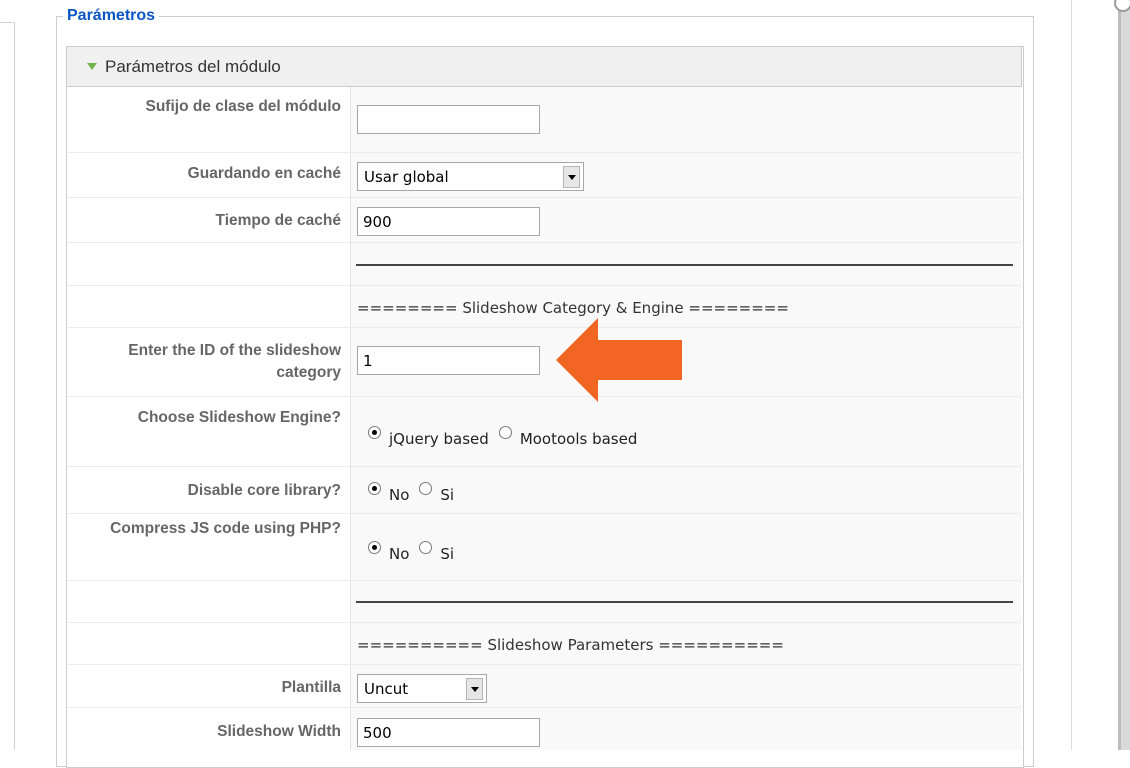 The image size is (1130, 768). What do you see at coordinates (350, 418) in the screenshot?
I see `column-divider` at bounding box center [350, 418].